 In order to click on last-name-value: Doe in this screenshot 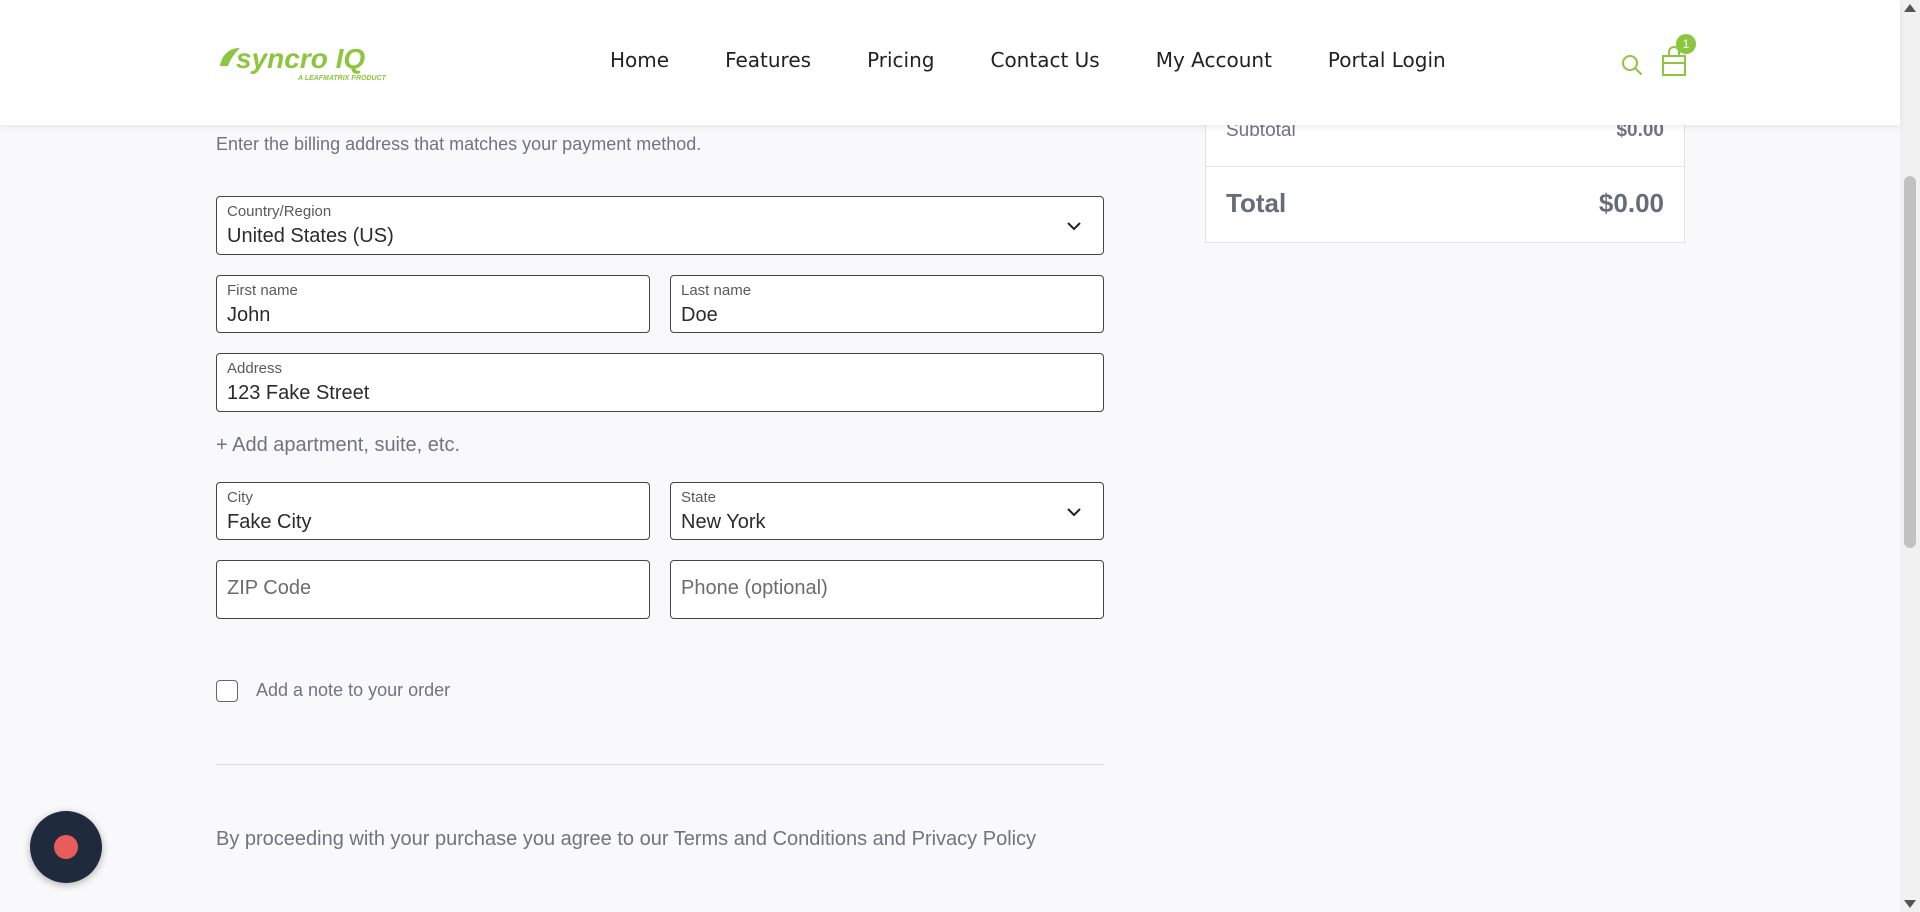, I will do `click(699, 315)`.